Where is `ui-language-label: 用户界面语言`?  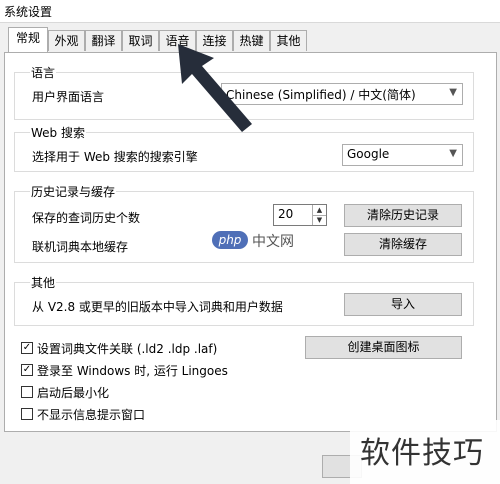
ui-language-label: 用户界面语言 is located at coordinates (68, 97).